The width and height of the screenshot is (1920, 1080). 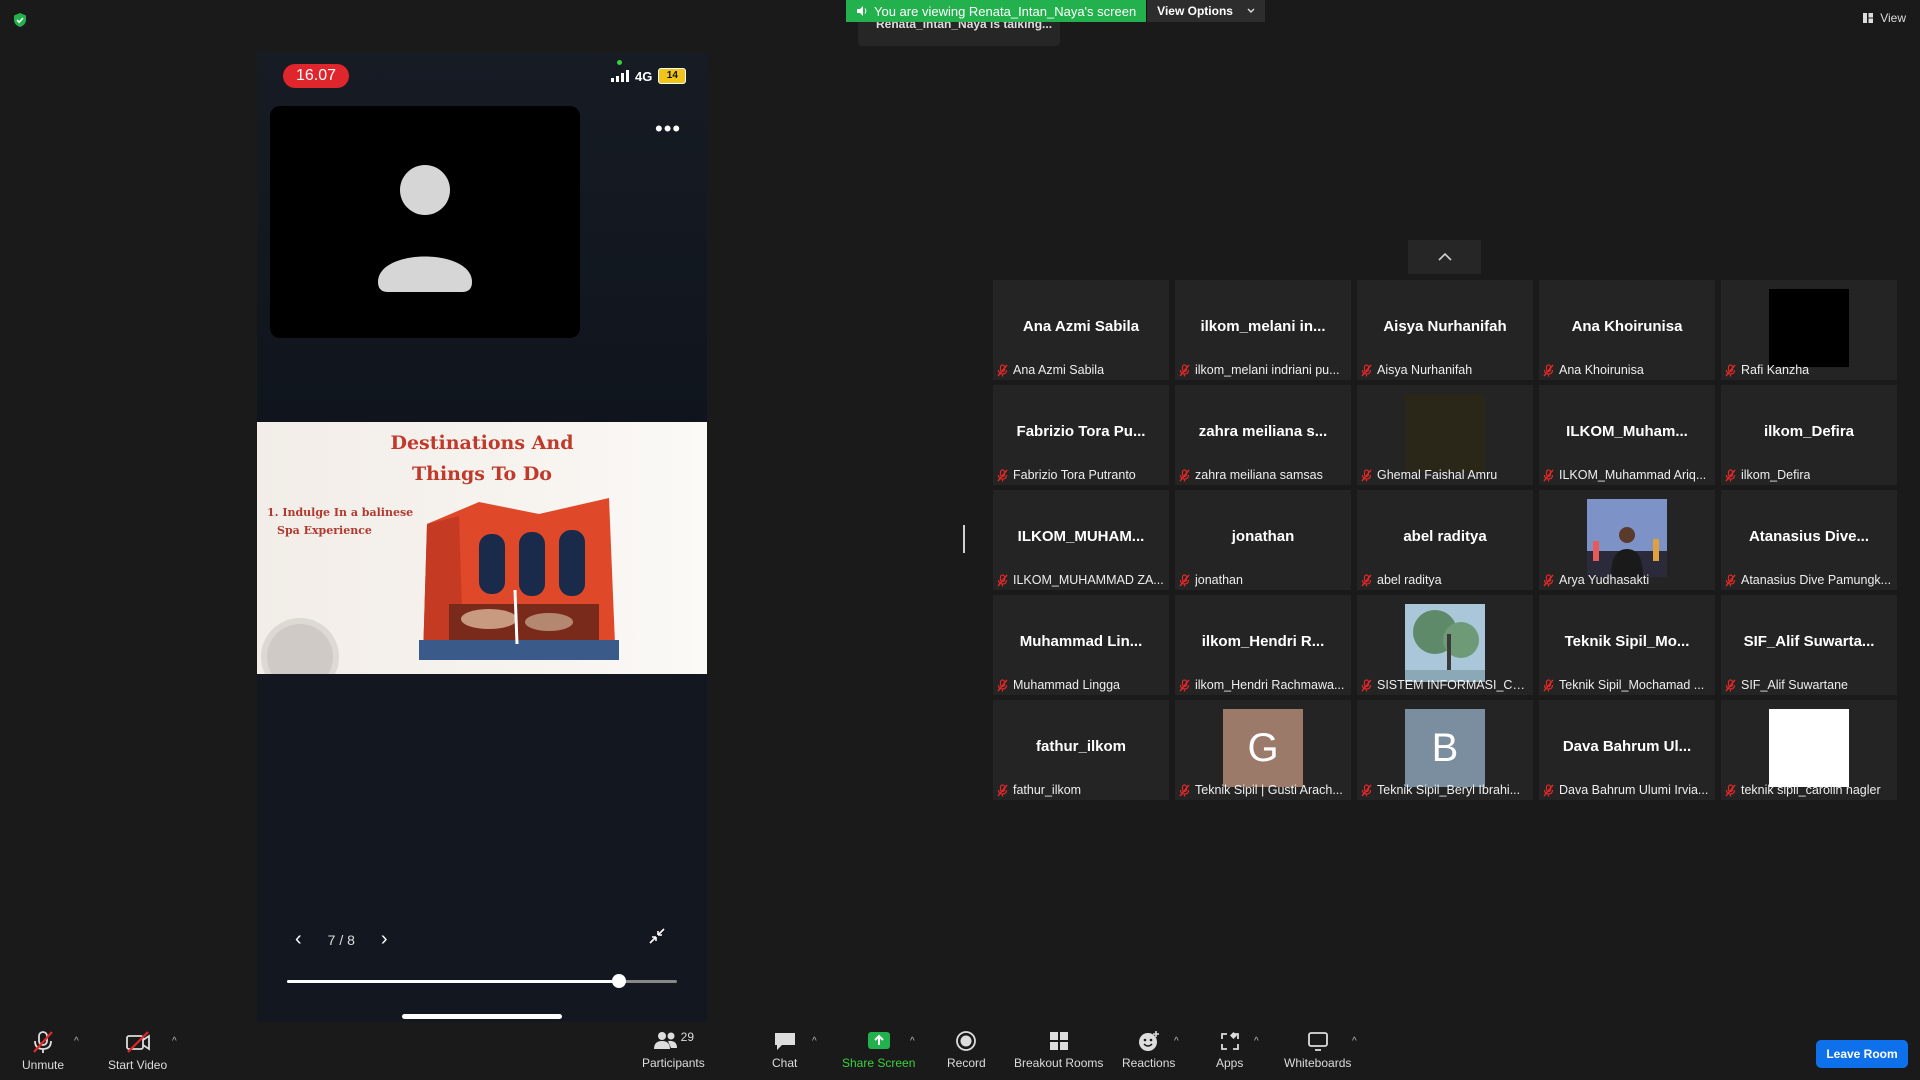 I want to click on participant-name-bar: Arya Yudhasakti, so click(x=1627, y=580).